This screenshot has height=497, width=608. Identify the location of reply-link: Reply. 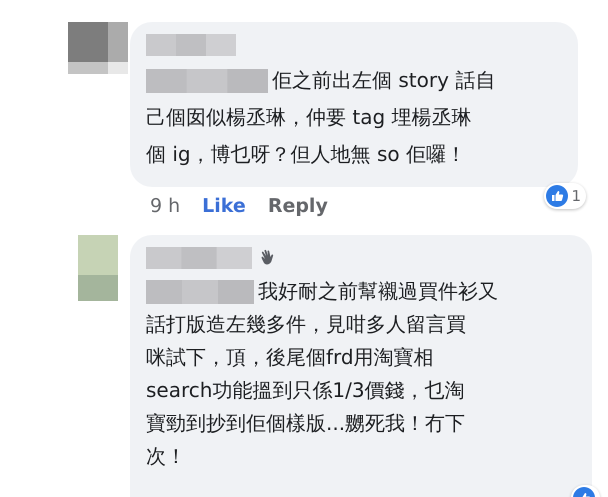
(298, 206).